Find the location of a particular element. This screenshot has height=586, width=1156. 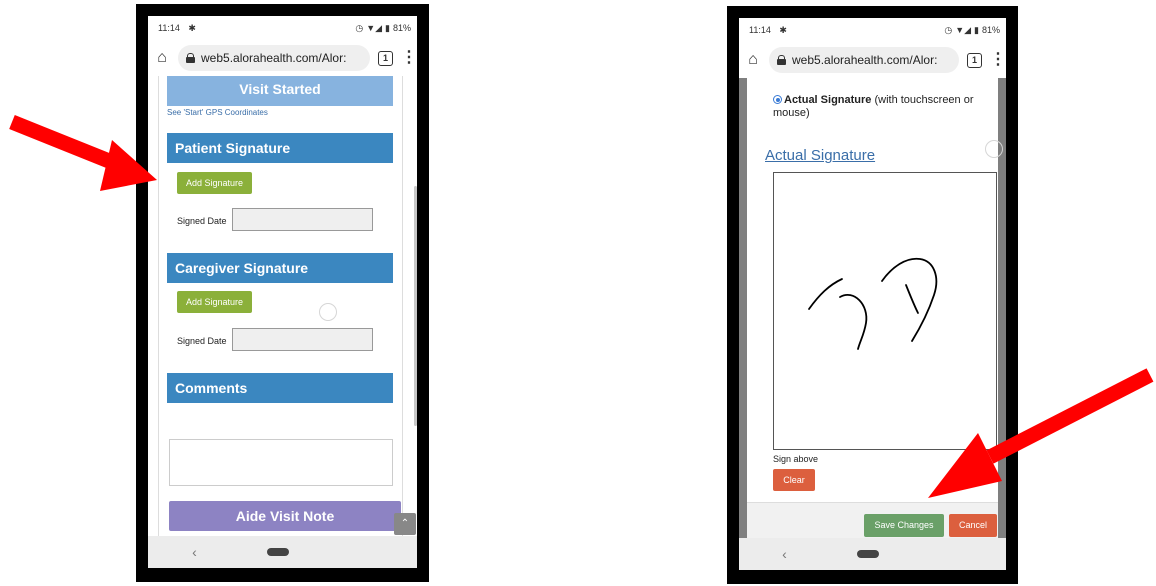

patient-add-signature-button: Add Signature is located at coordinates (215, 183).